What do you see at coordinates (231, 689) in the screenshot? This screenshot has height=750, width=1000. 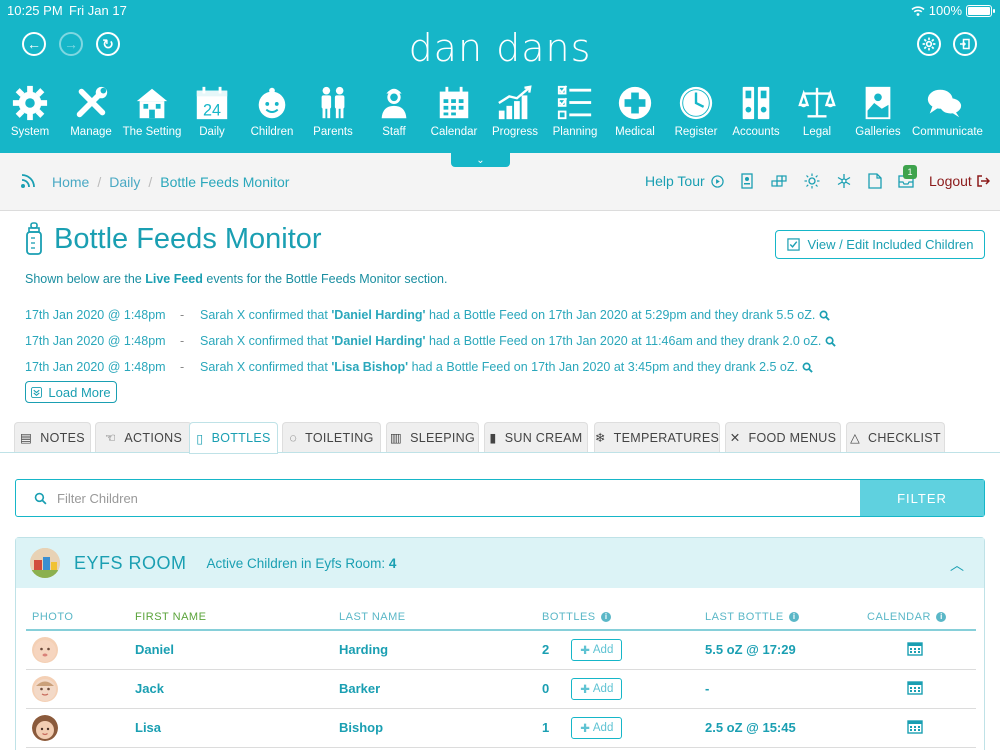 I see `child-first-name: Jack` at bounding box center [231, 689].